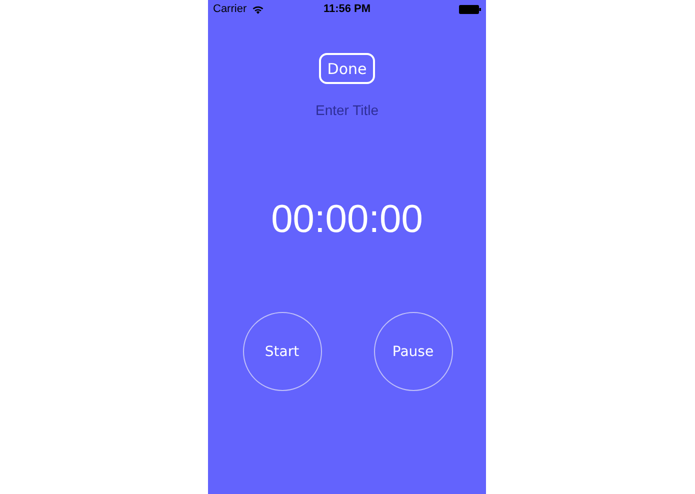  I want to click on timer-display: 00:00:00, so click(347, 220).